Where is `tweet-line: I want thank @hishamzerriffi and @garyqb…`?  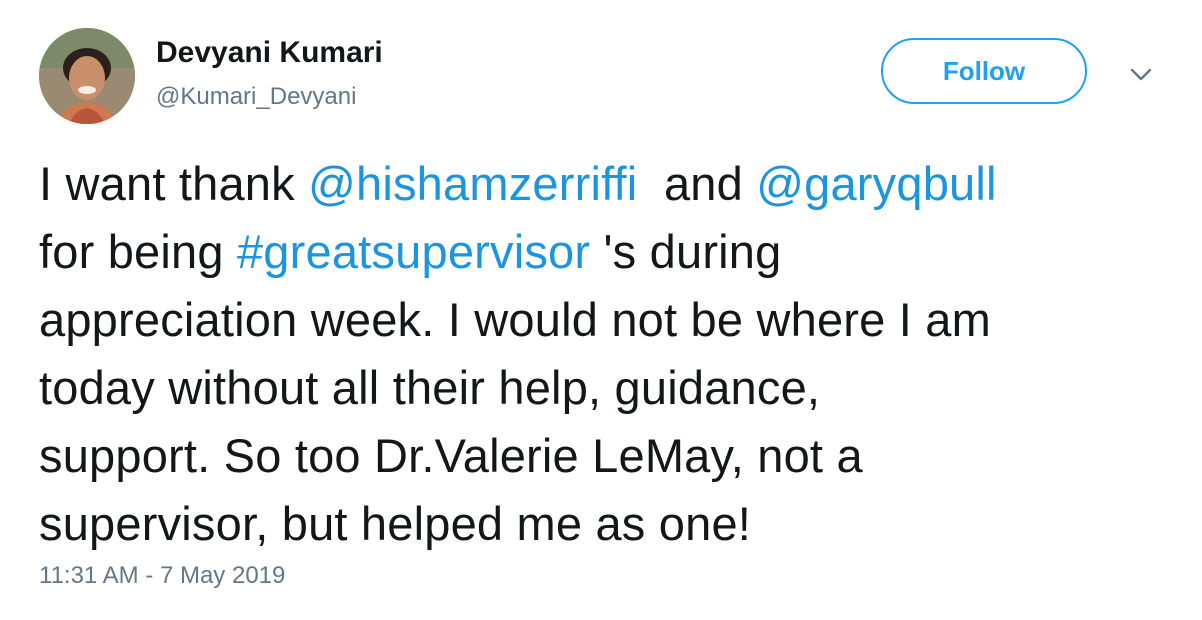
tweet-line: I want thank @hishamzerriffi and @garyqb… is located at coordinates (609, 184).